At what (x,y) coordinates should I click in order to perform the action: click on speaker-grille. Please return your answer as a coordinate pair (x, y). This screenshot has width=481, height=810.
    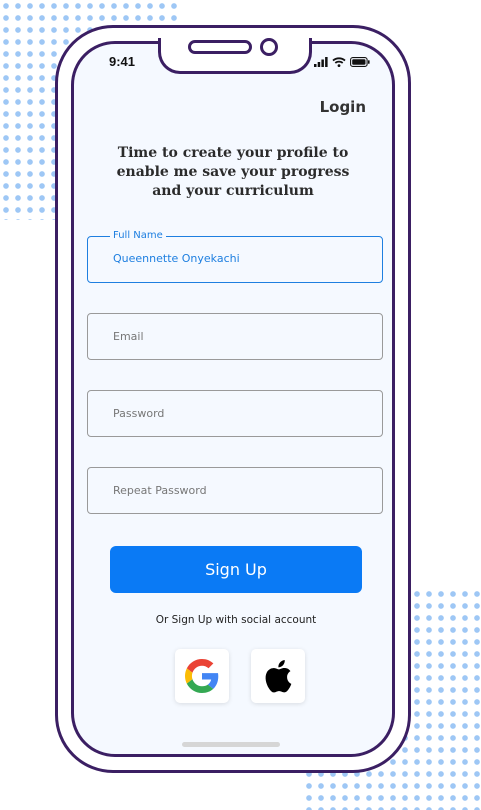
    Looking at the image, I should click on (220, 47).